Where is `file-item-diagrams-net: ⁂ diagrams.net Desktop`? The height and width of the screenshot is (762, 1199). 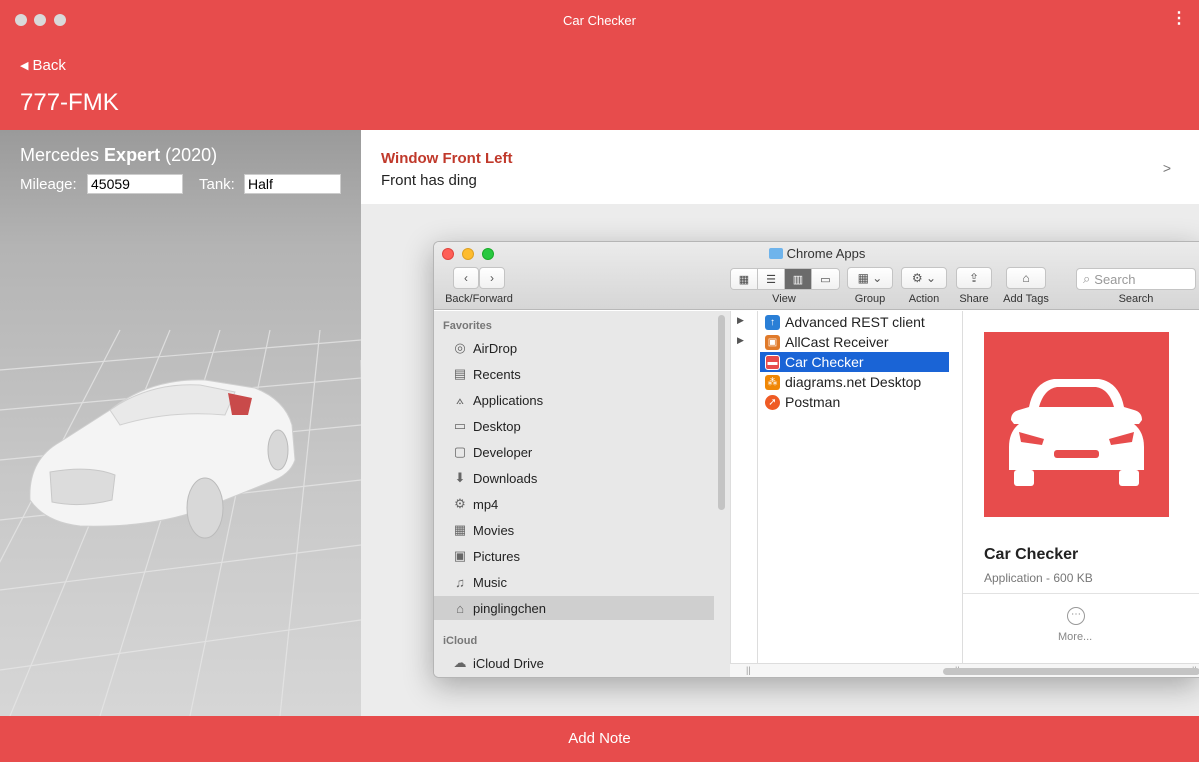
file-item-diagrams-net: ⁂ diagrams.net Desktop is located at coordinates (854, 382).